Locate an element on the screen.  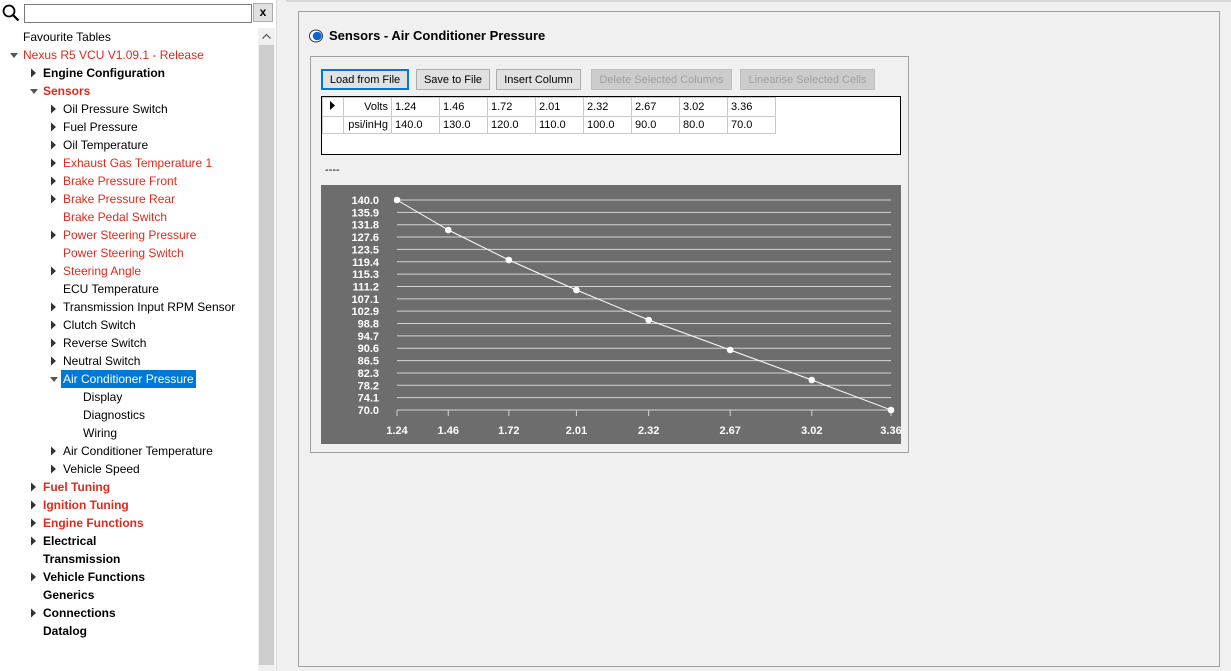
tree-item: Vehicle Functions is located at coordinates (129, 577).